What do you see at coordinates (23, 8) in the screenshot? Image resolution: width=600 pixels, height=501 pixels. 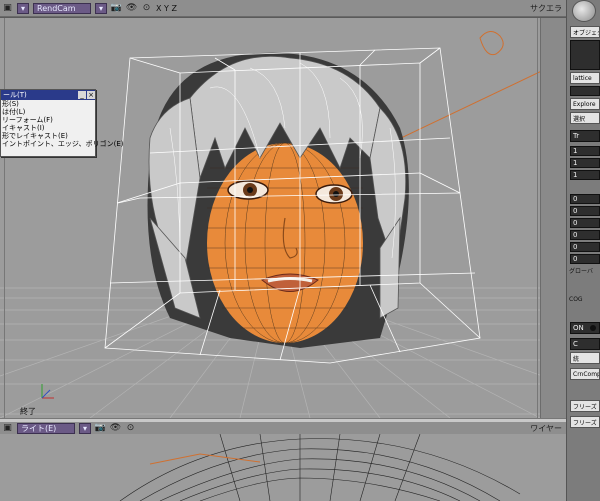 I see `viewport-options-button: ▾` at bounding box center [23, 8].